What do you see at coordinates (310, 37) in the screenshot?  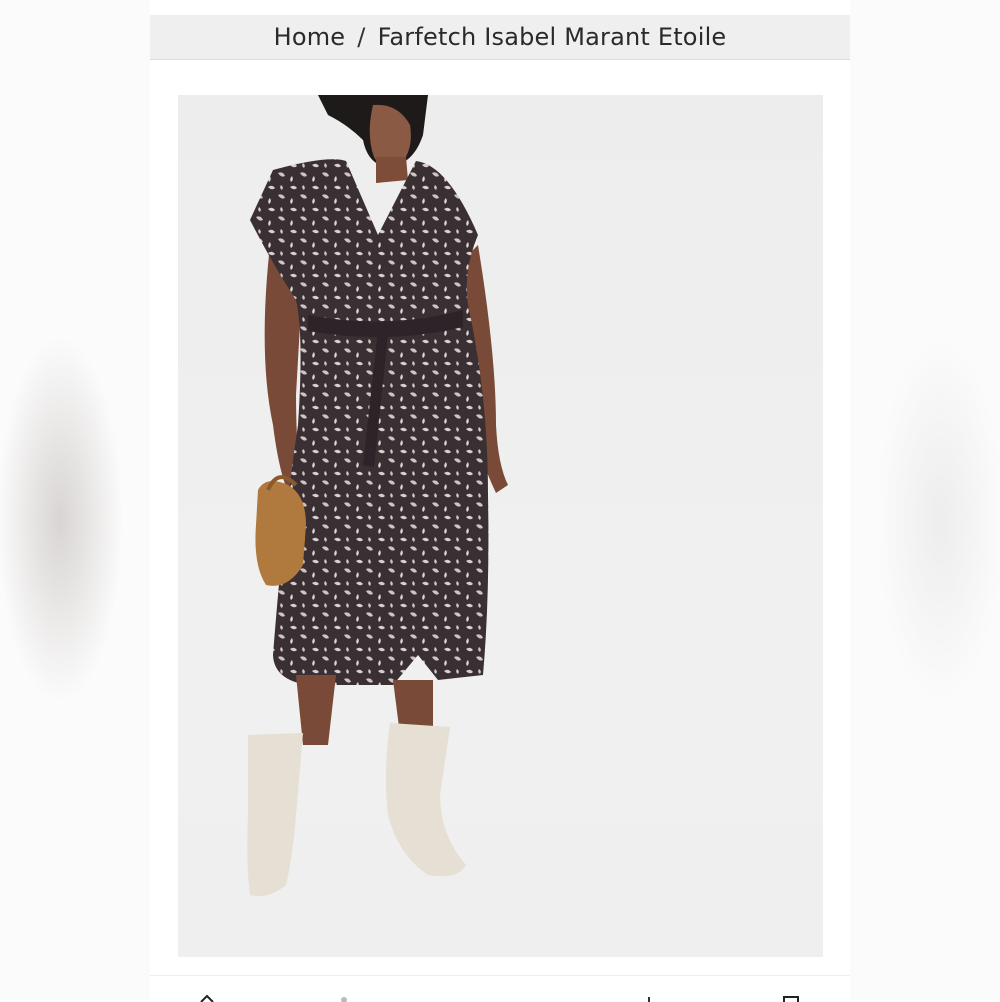 I see `breadcrumb-home: Home` at bounding box center [310, 37].